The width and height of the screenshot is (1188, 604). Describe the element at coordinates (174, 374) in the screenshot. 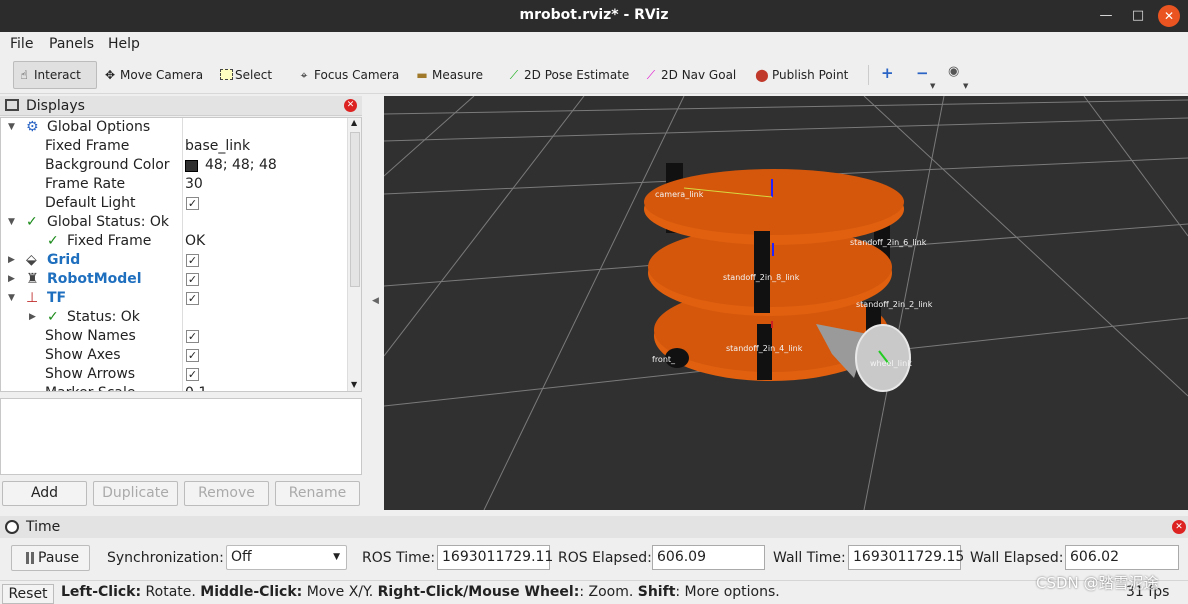

I see `tree-row-show-arrows: Show Arrows ✓` at that location.